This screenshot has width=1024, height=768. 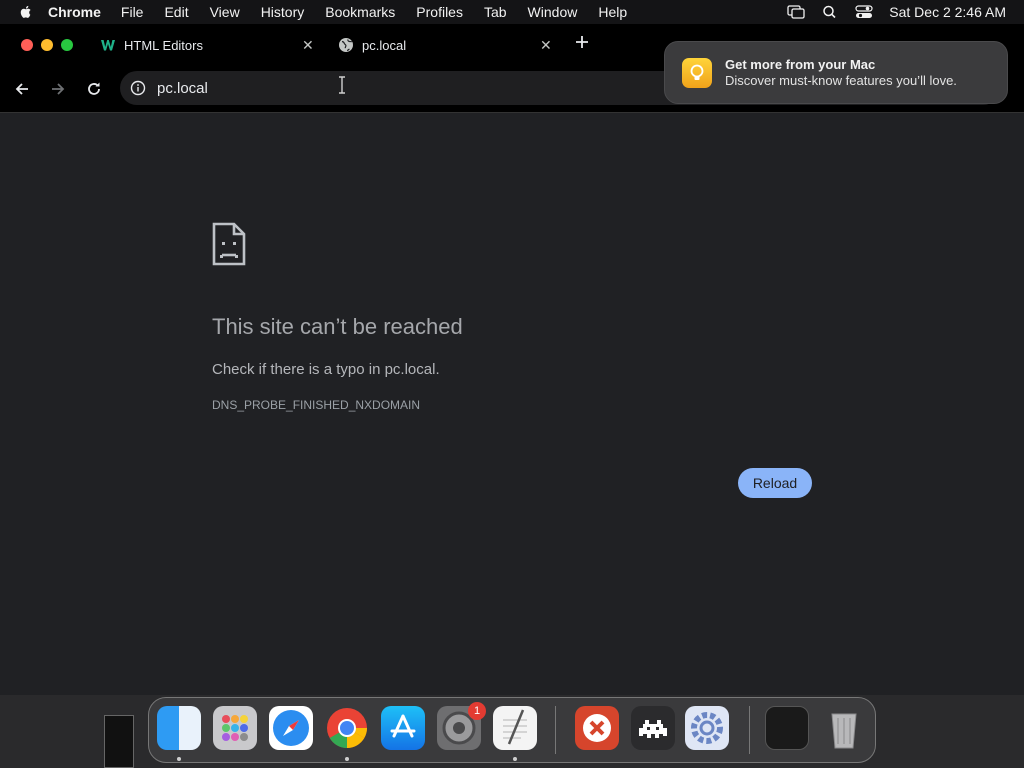 I want to click on chrome-icon, so click(x=347, y=728).